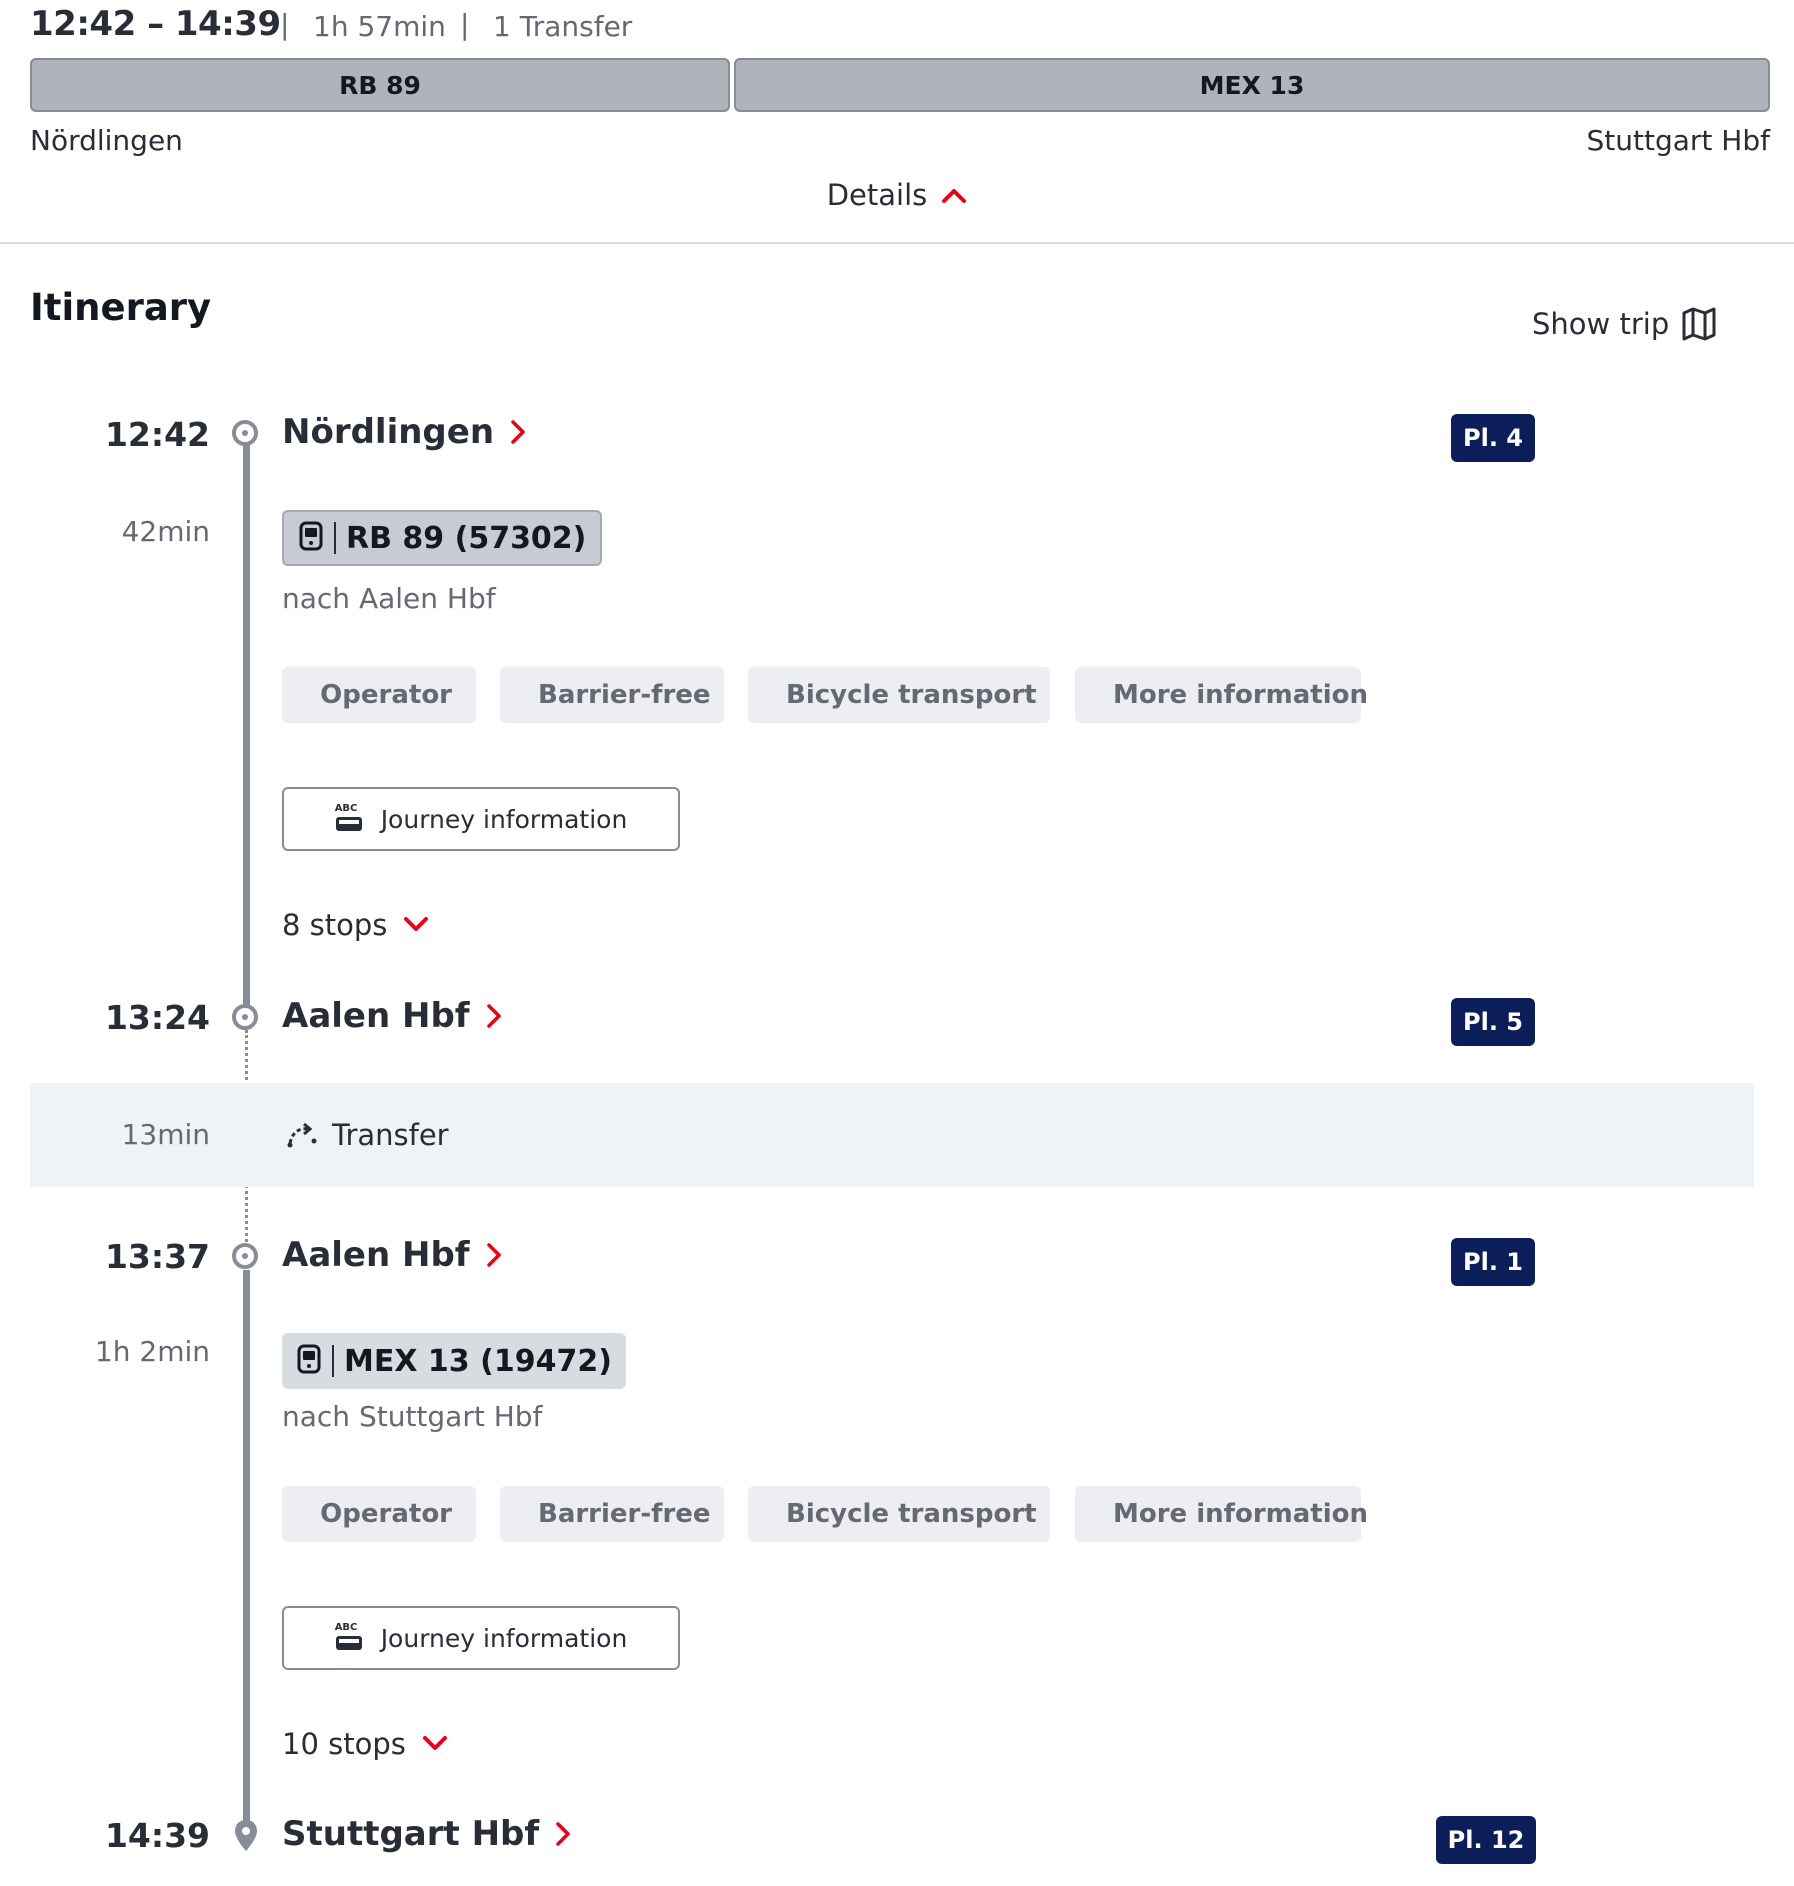 The height and width of the screenshot is (1886, 1794). I want to click on origin-label: Nördlingen, so click(106, 140).